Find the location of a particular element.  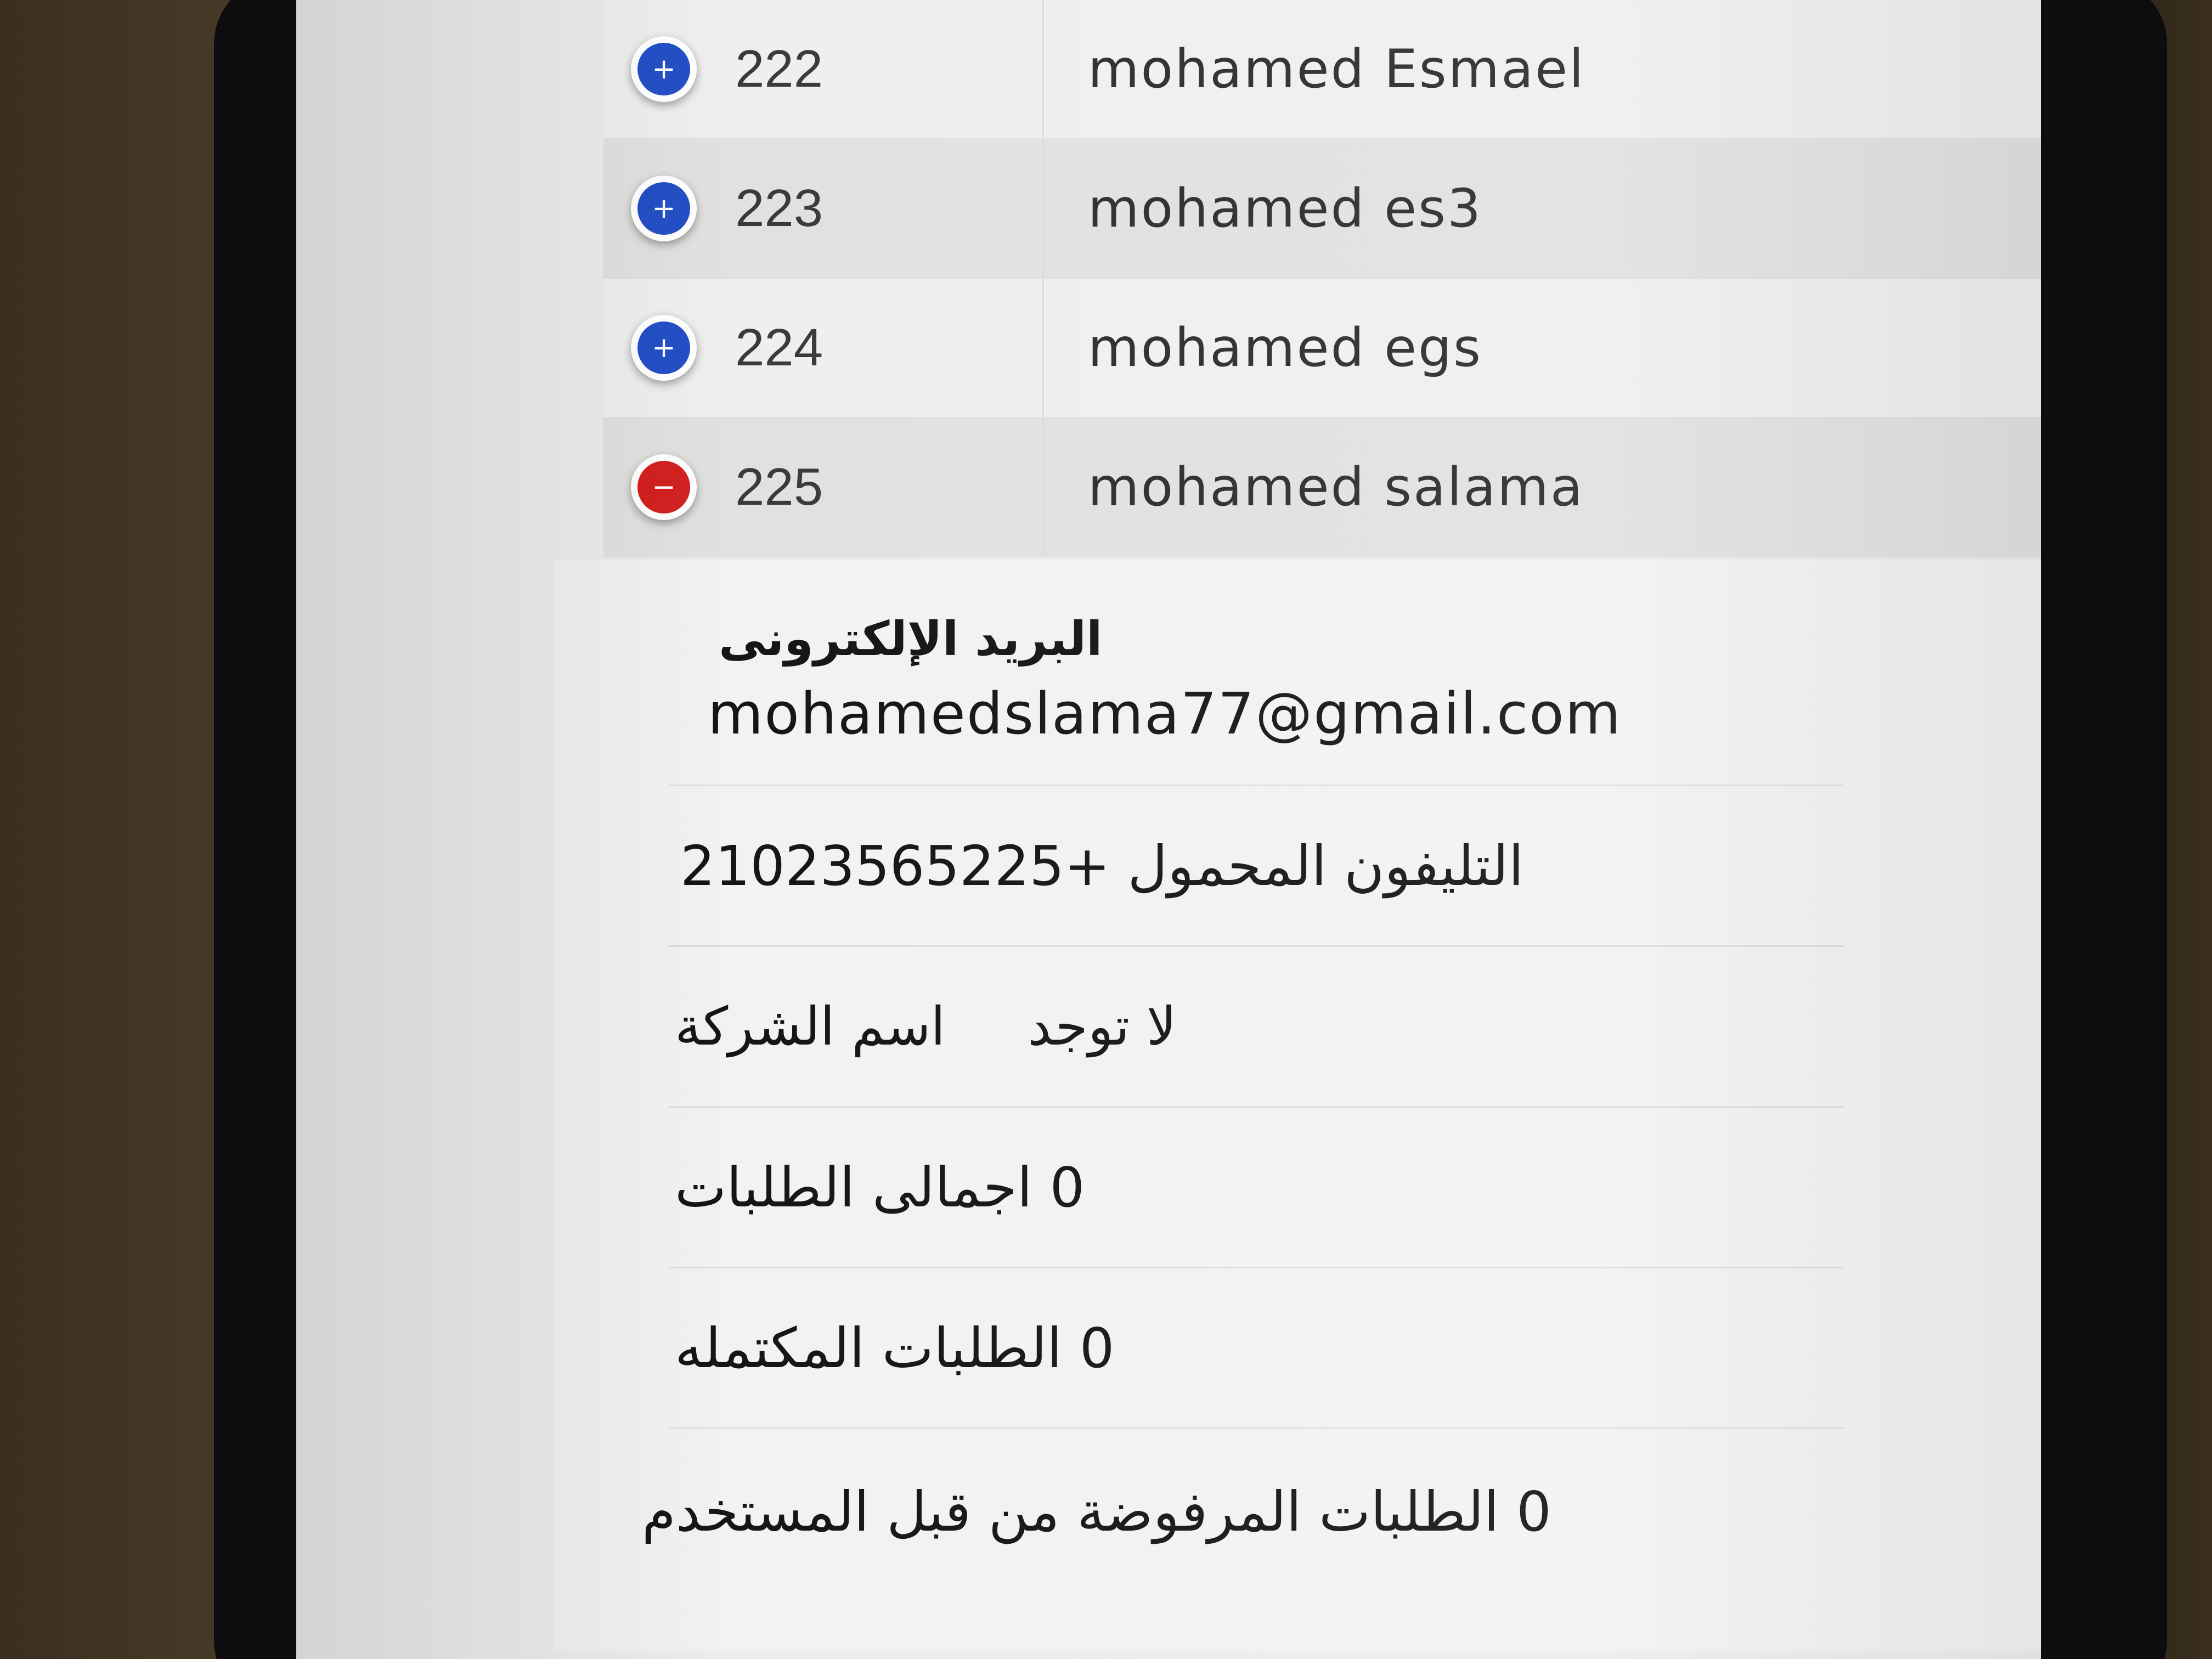

email-label: البريد الإلكترونى is located at coordinates (911, 639).